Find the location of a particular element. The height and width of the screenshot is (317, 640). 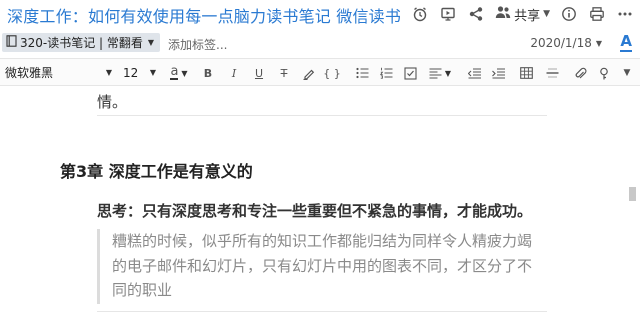

lock-key-icon is located at coordinates (604, 73).